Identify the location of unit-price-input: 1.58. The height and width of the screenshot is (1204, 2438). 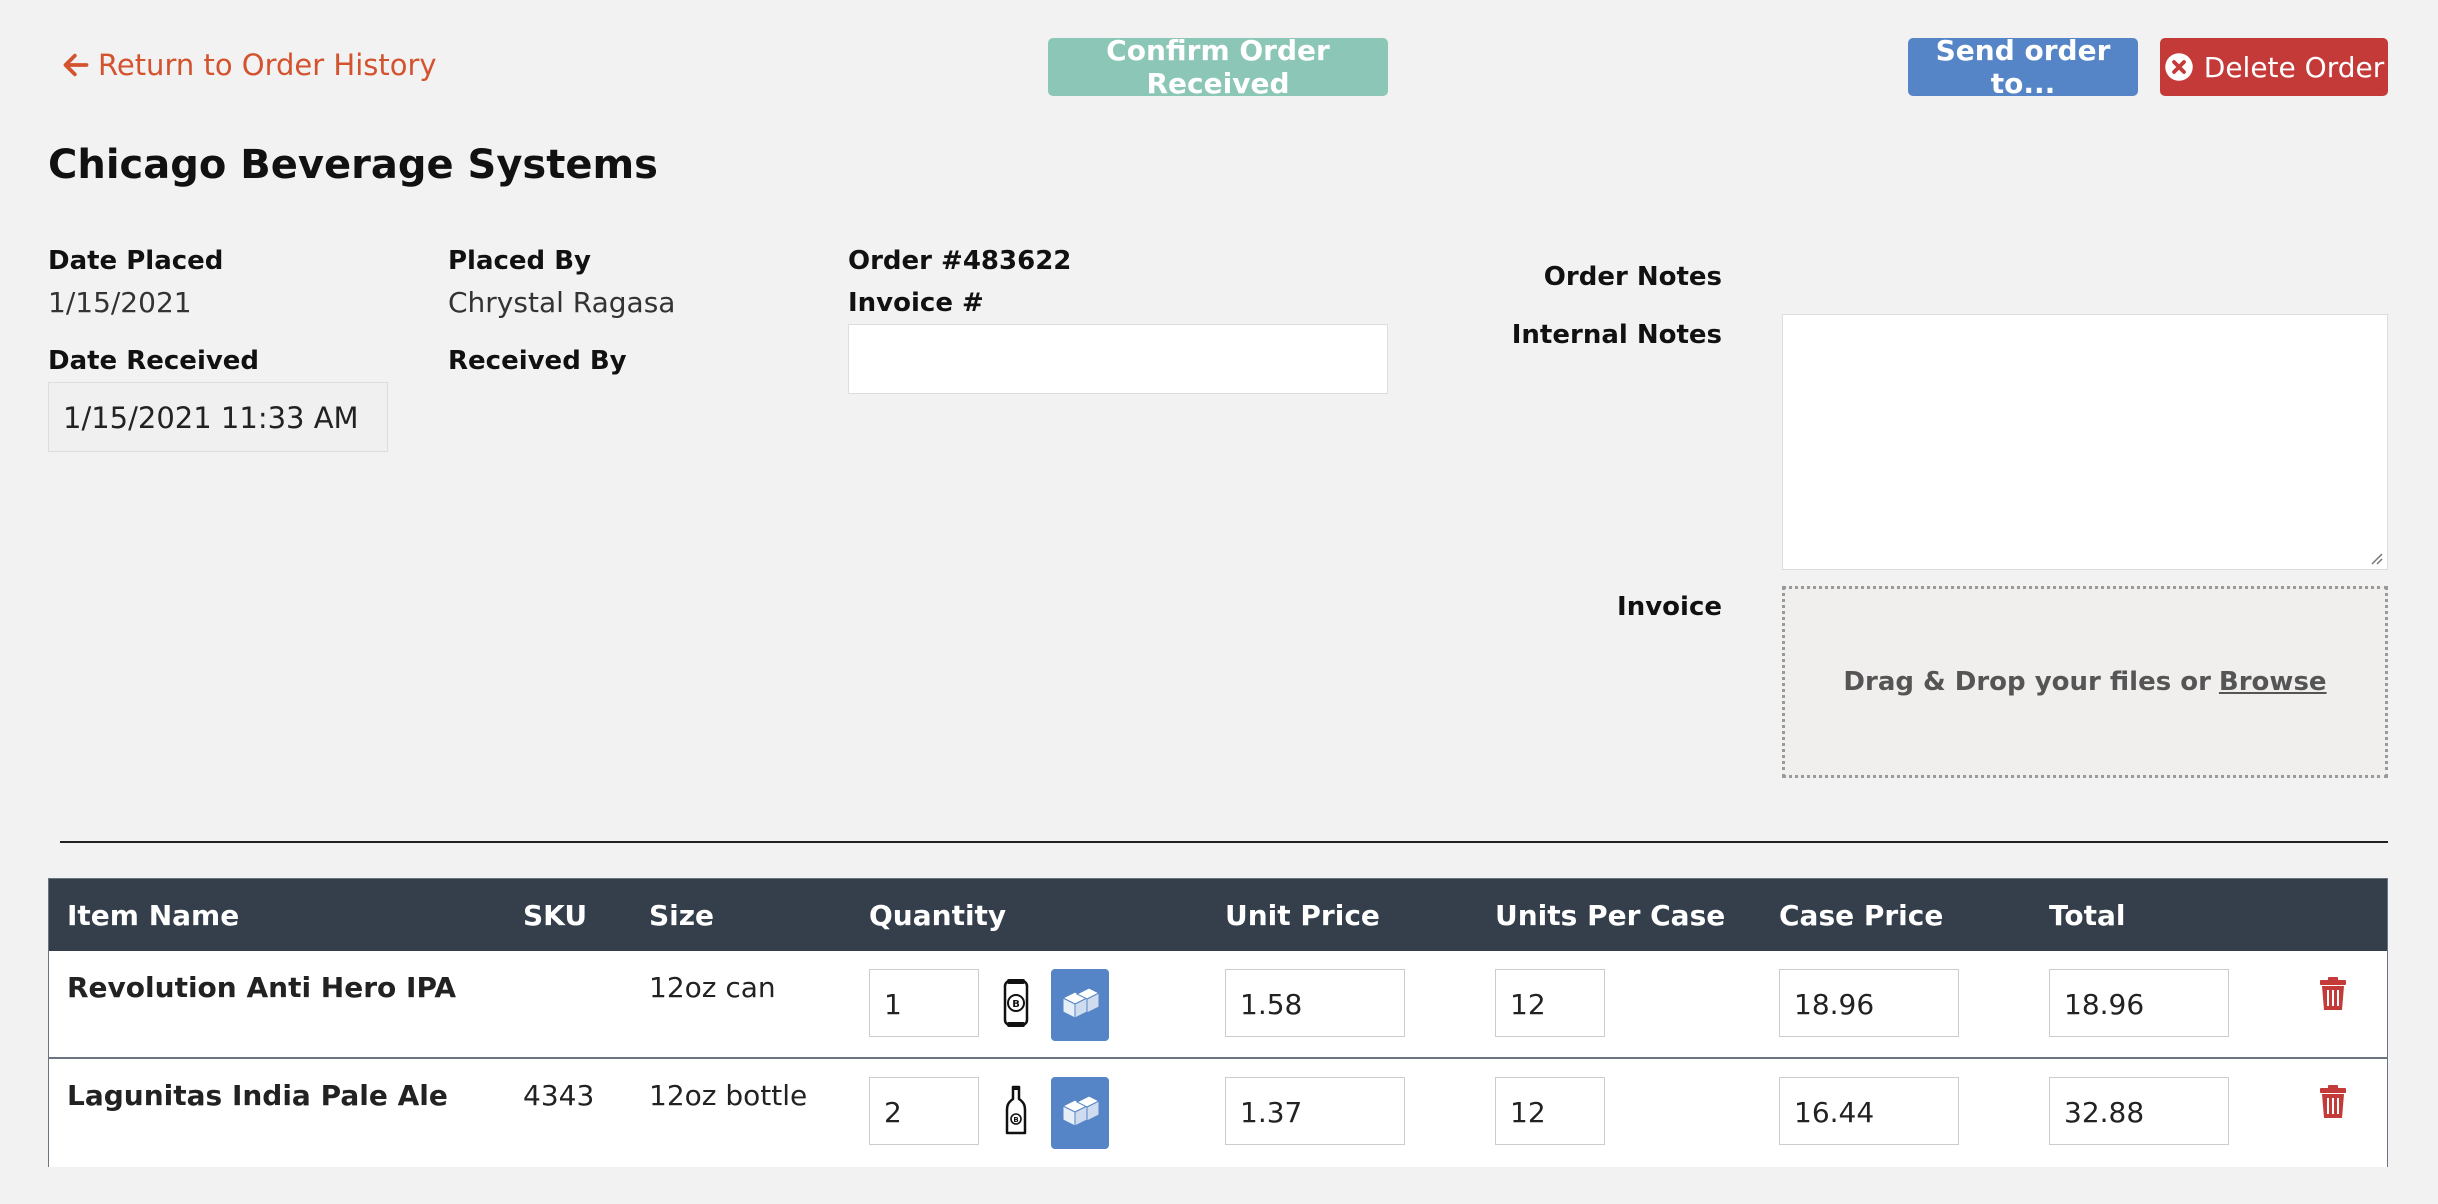
(1315, 1003).